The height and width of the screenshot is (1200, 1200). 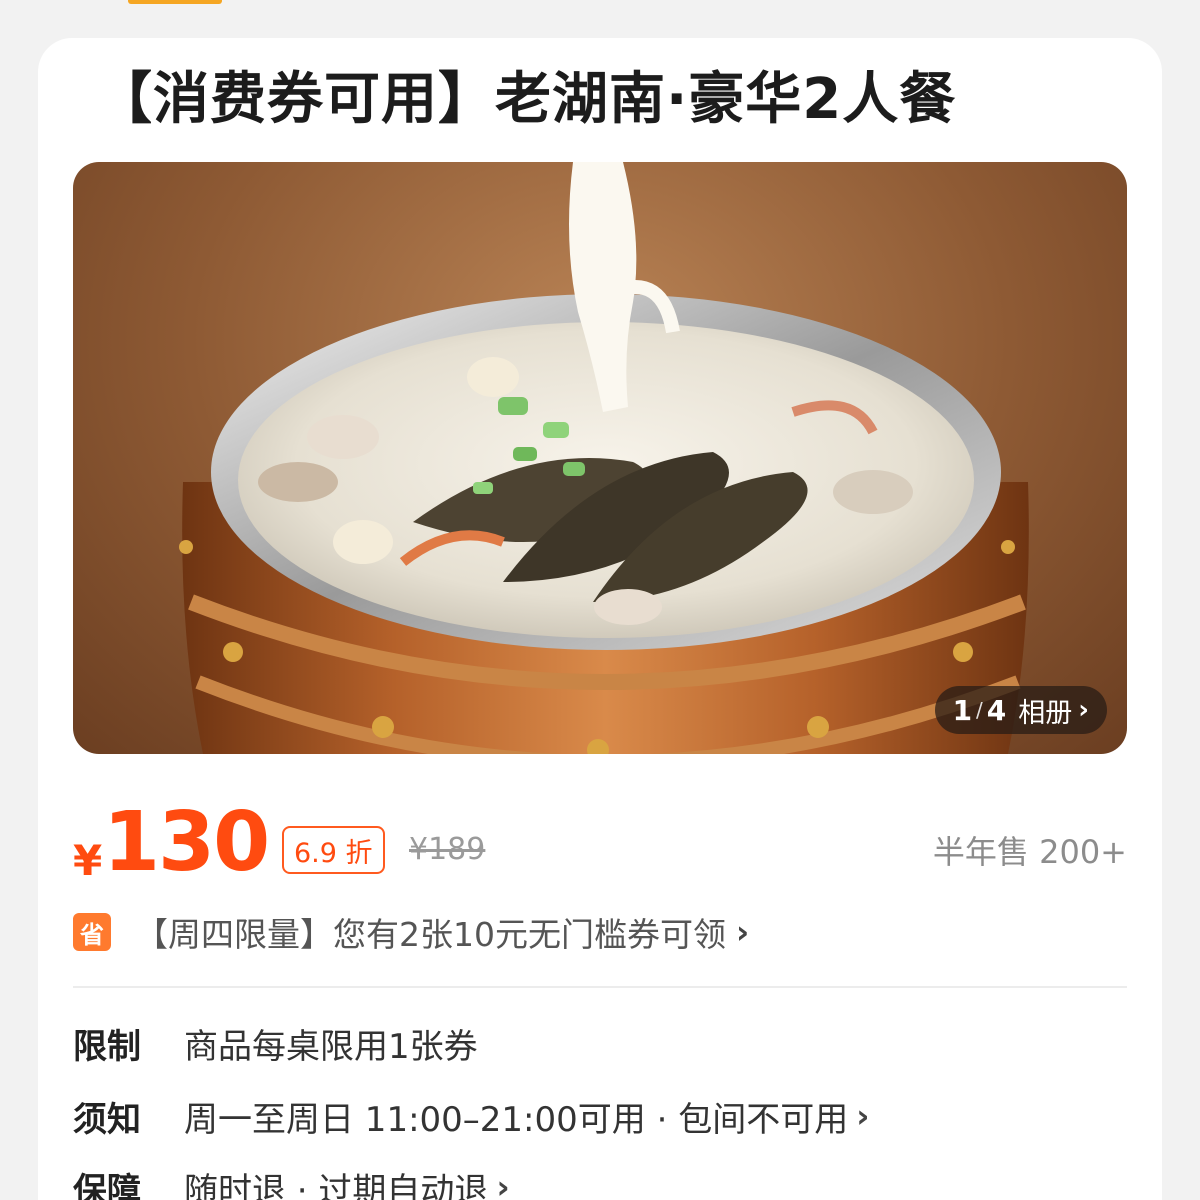 I want to click on info-row-notice: 须知 周一至周日 11:00–21:00可用 · 包间不可用 ›, so click(x=600, y=1116).